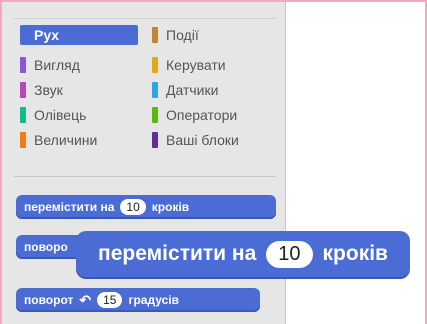 This screenshot has height=324, width=427. What do you see at coordinates (47, 35) in the screenshot?
I see `category-label: Рух` at bounding box center [47, 35].